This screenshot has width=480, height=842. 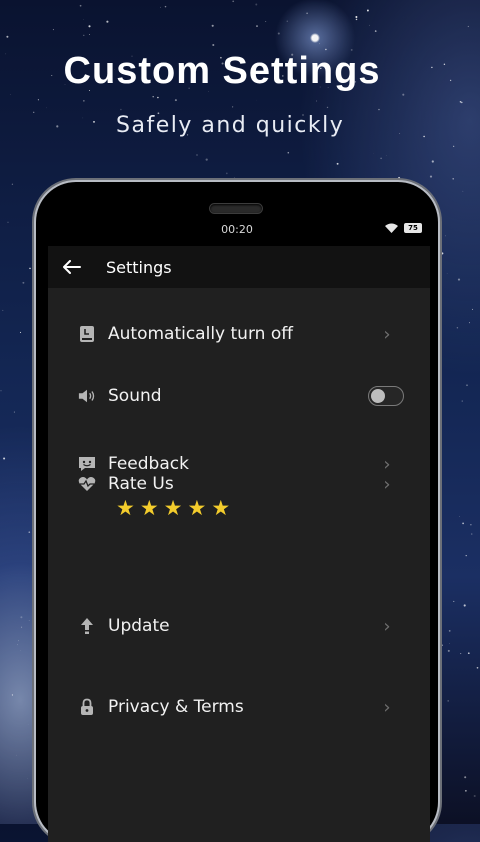 What do you see at coordinates (244, 484) in the screenshot?
I see `setting-label: Rate Us` at bounding box center [244, 484].